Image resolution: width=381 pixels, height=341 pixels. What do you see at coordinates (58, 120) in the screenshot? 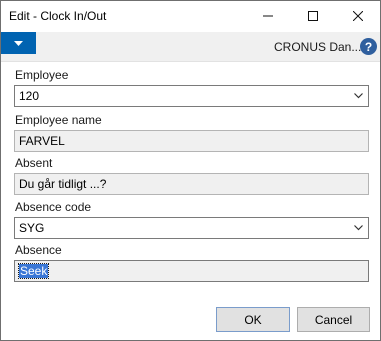
I see `employee-name-label: Employee name` at bounding box center [58, 120].